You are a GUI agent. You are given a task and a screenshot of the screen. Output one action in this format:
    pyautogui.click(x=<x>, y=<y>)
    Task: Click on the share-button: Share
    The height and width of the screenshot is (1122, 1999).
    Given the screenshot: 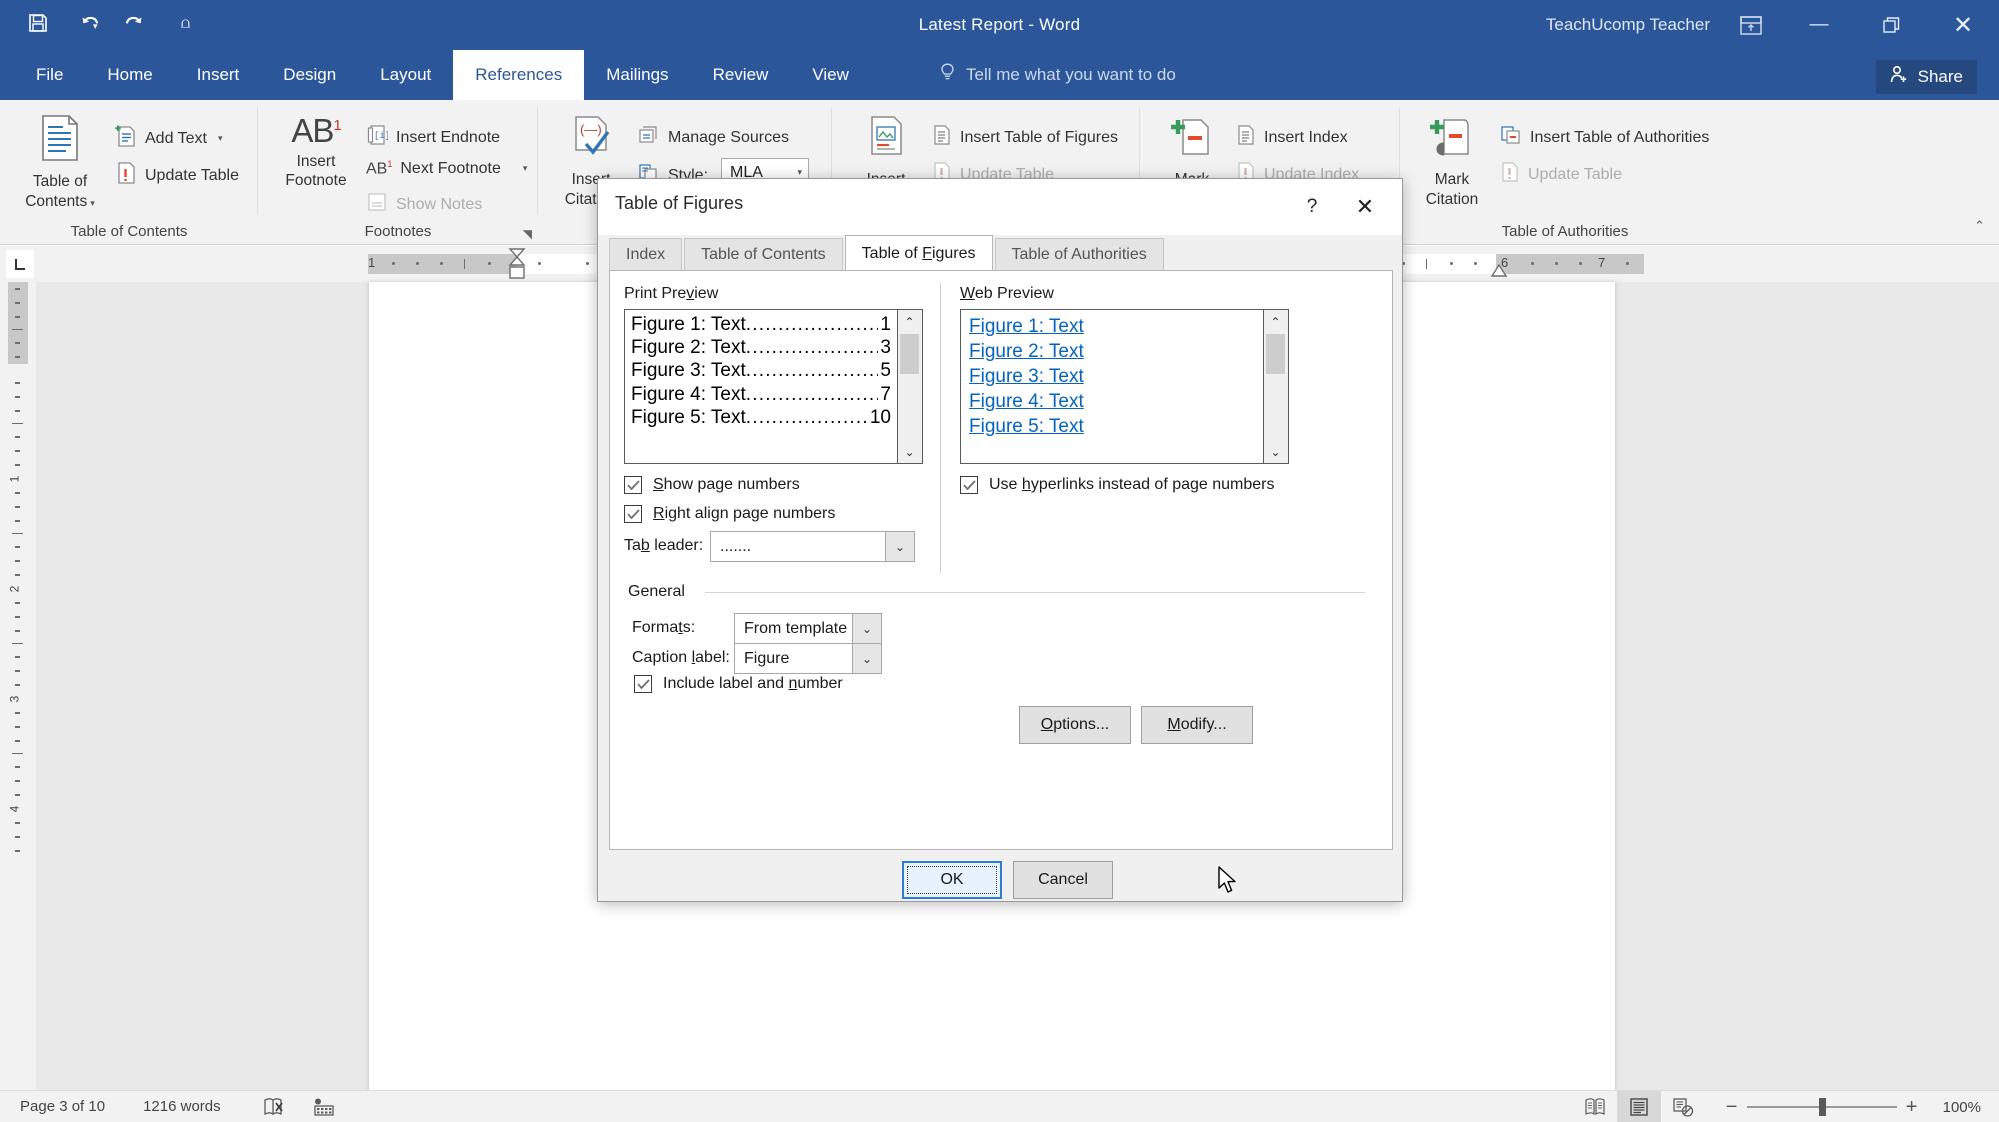 What is the action you would take?
    pyautogui.click(x=1926, y=77)
    